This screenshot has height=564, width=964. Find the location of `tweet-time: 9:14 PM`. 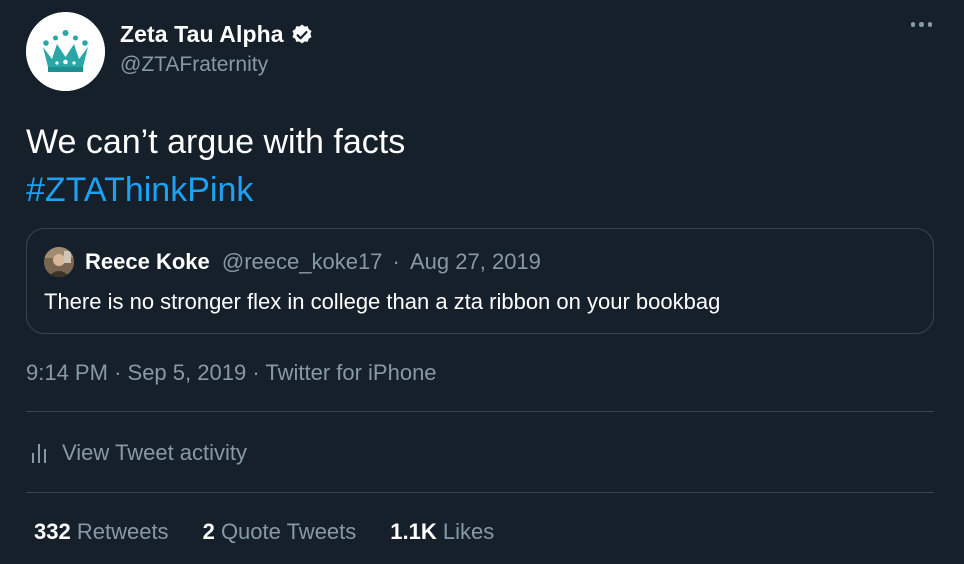

tweet-time: 9:14 PM is located at coordinates (67, 372).